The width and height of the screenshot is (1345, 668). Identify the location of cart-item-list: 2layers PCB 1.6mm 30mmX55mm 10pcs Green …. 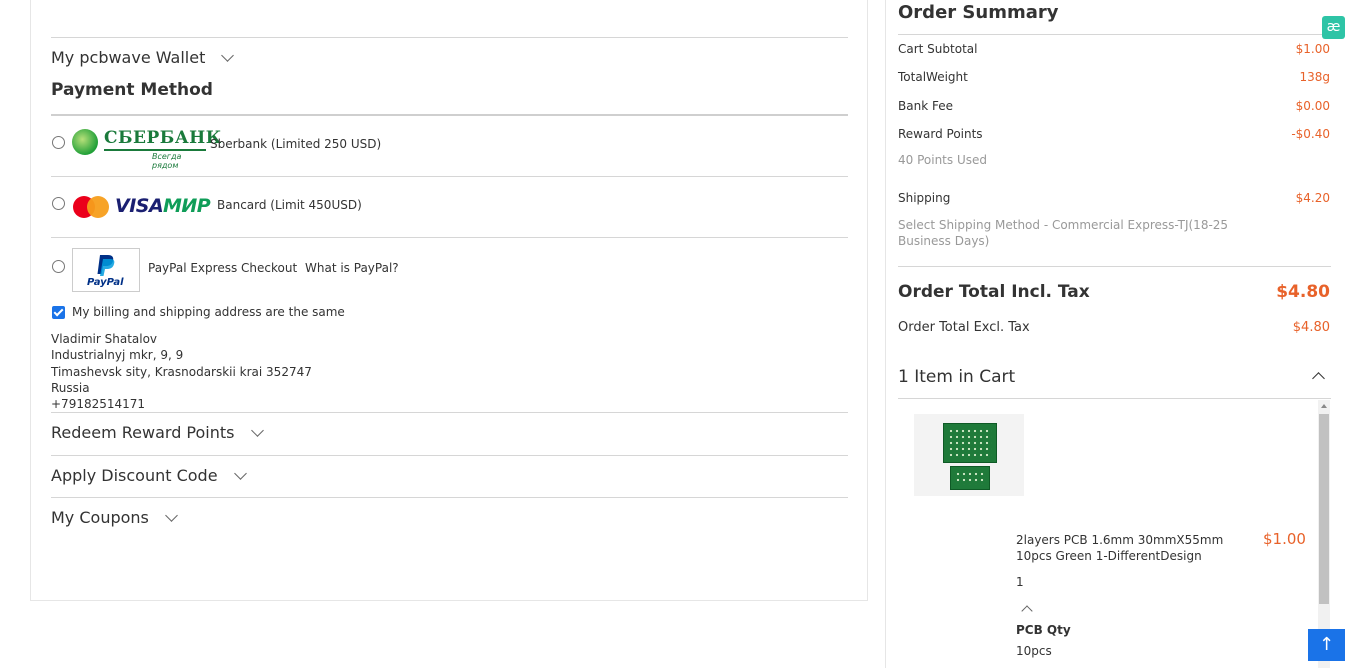
(1115, 534).